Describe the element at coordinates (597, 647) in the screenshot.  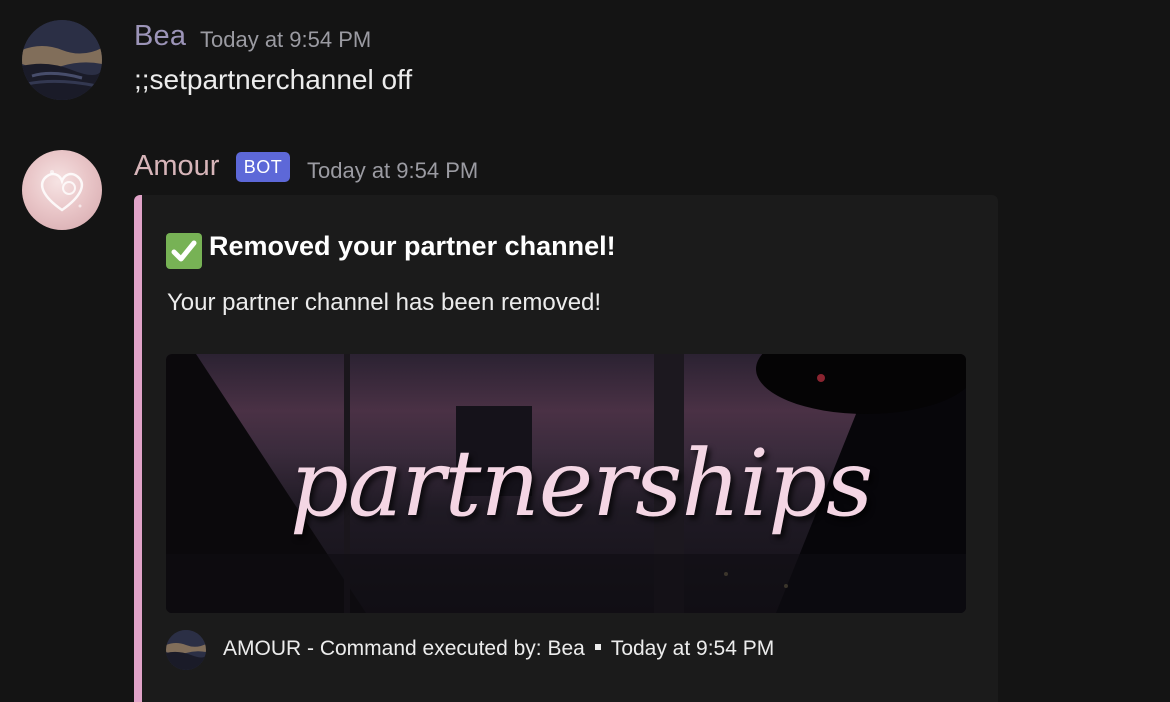
I see `footer-separator` at that location.